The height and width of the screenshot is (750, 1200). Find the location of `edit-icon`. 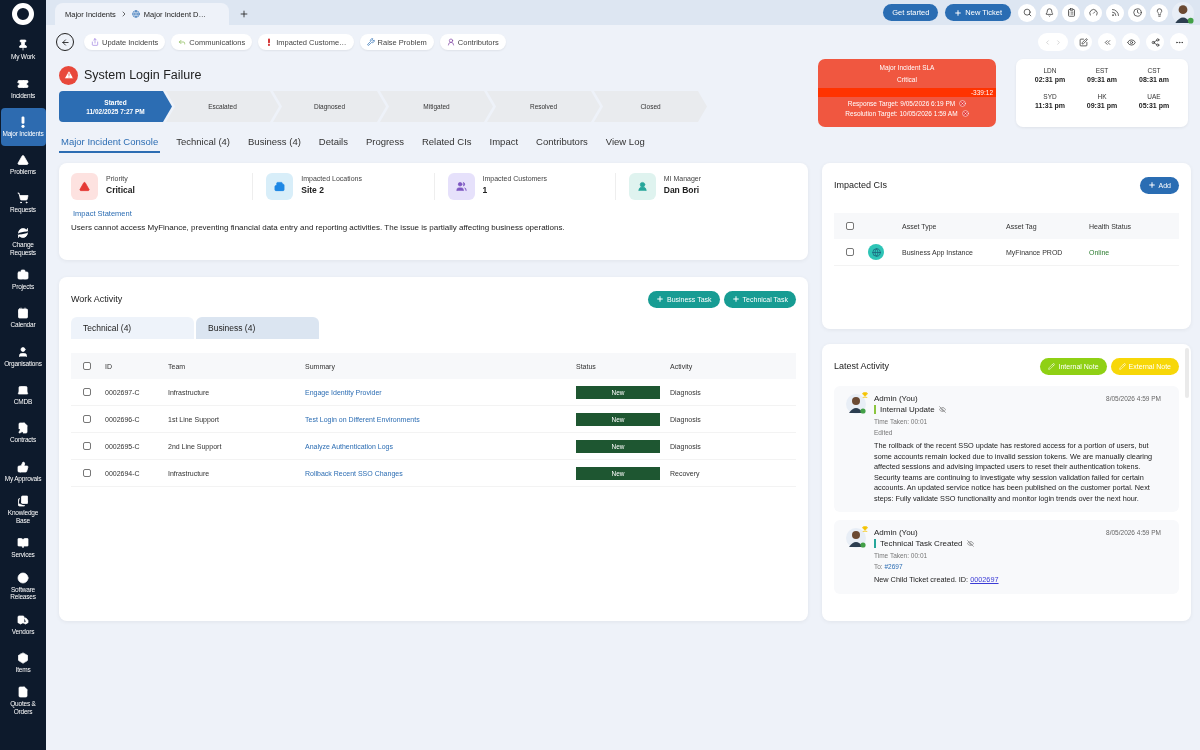

edit-icon is located at coordinates (1083, 42).